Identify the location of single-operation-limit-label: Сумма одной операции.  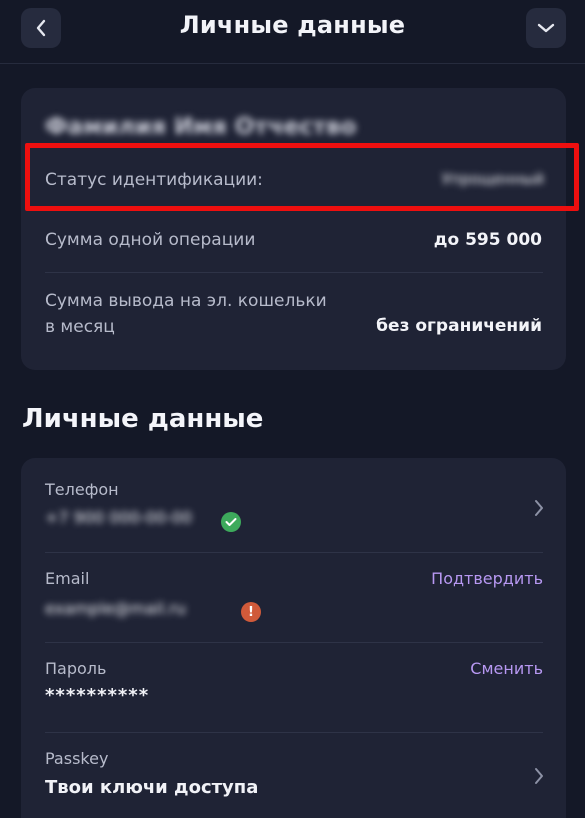
(150, 240).